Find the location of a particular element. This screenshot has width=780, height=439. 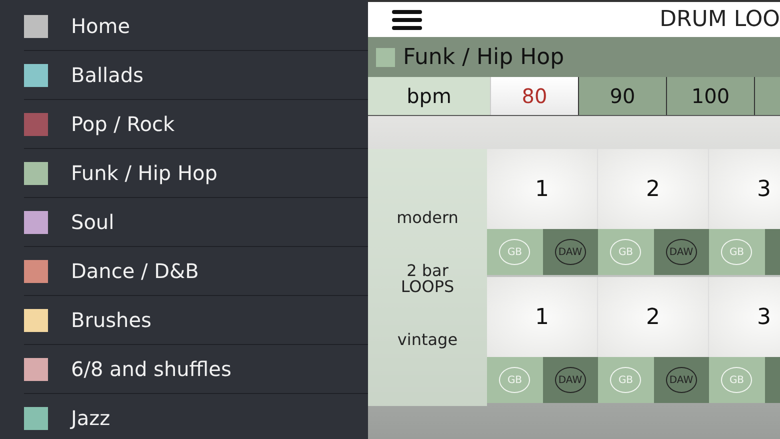

category-title: Funk / Hip Hop is located at coordinates (483, 57).